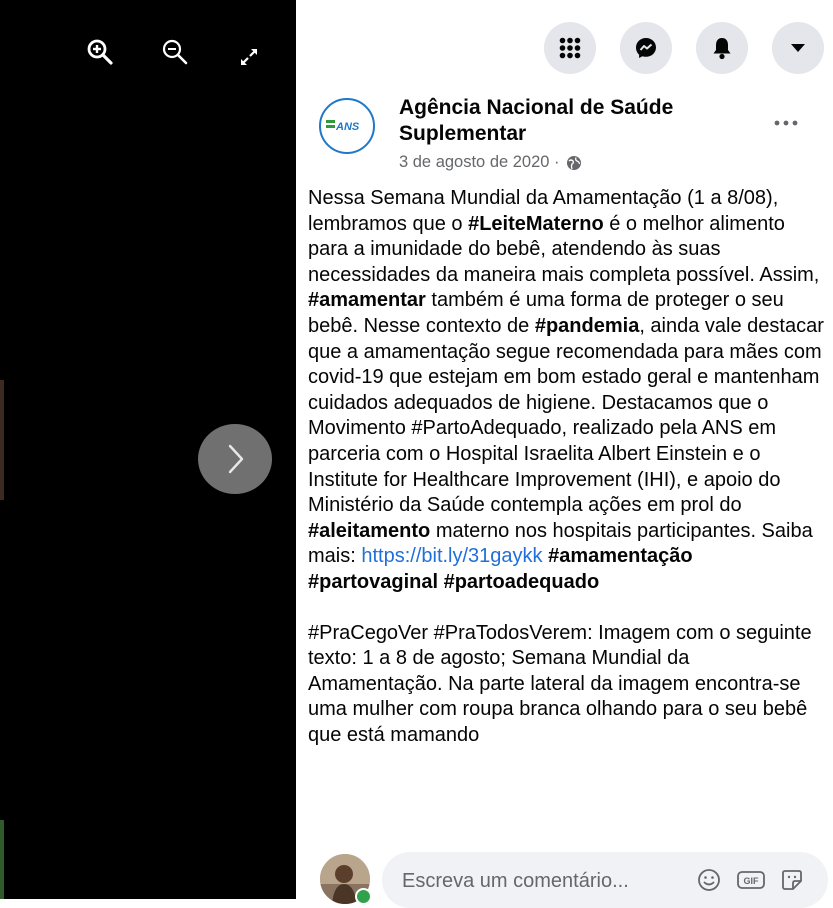 Image resolution: width=833 pixels, height=908 pixels. I want to click on hashtag-link: #LeiteMaterno, so click(536, 224).